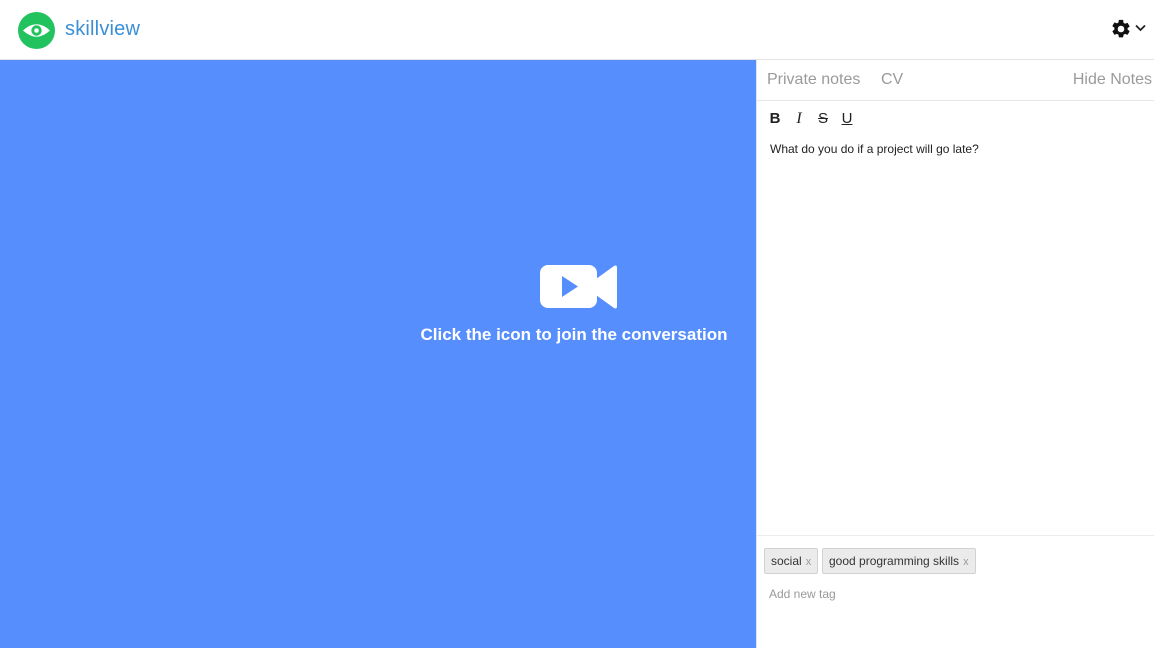 The width and height of the screenshot is (1154, 648). What do you see at coordinates (813, 80) in the screenshot?
I see `tab-private-notes: Private notes` at bounding box center [813, 80].